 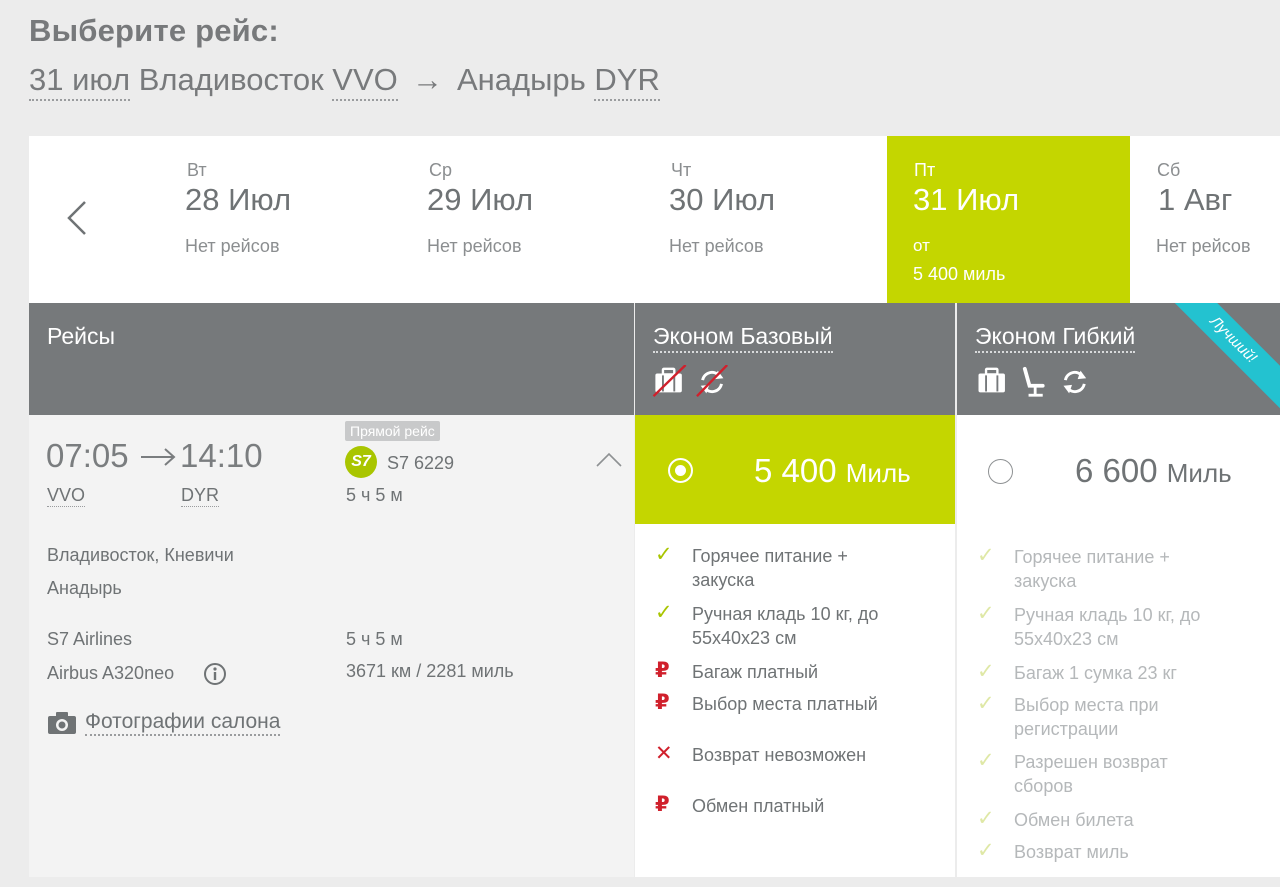 I want to click on airline-name: S7 Airlines, so click(x=90, y=639).